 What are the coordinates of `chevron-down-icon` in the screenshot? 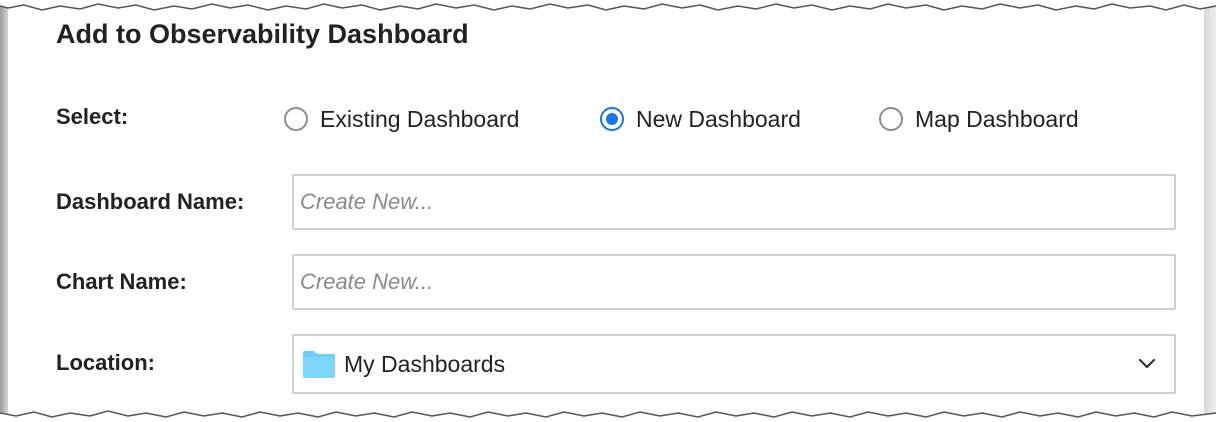 It's located at (1147, 364).